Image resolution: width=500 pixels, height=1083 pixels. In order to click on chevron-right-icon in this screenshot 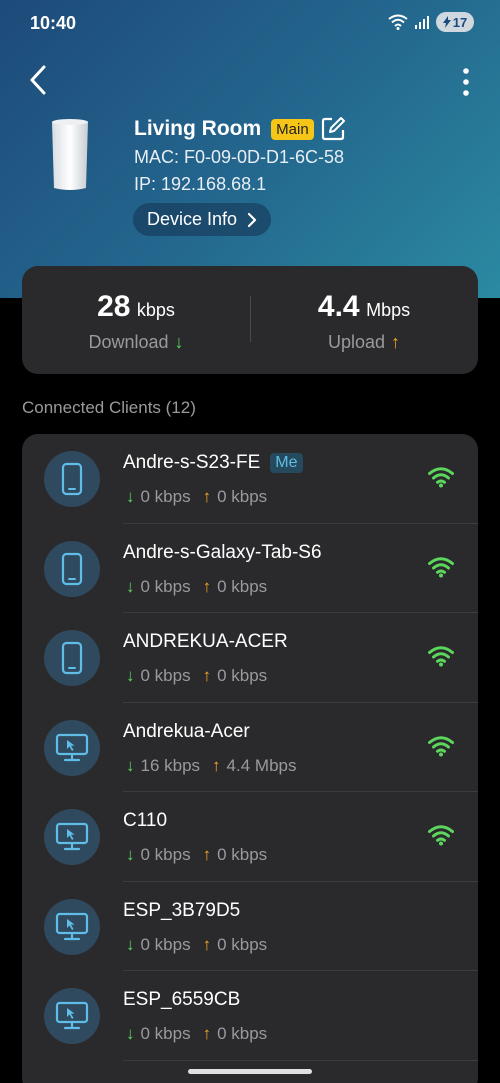, I will do `click(252, 219)`.